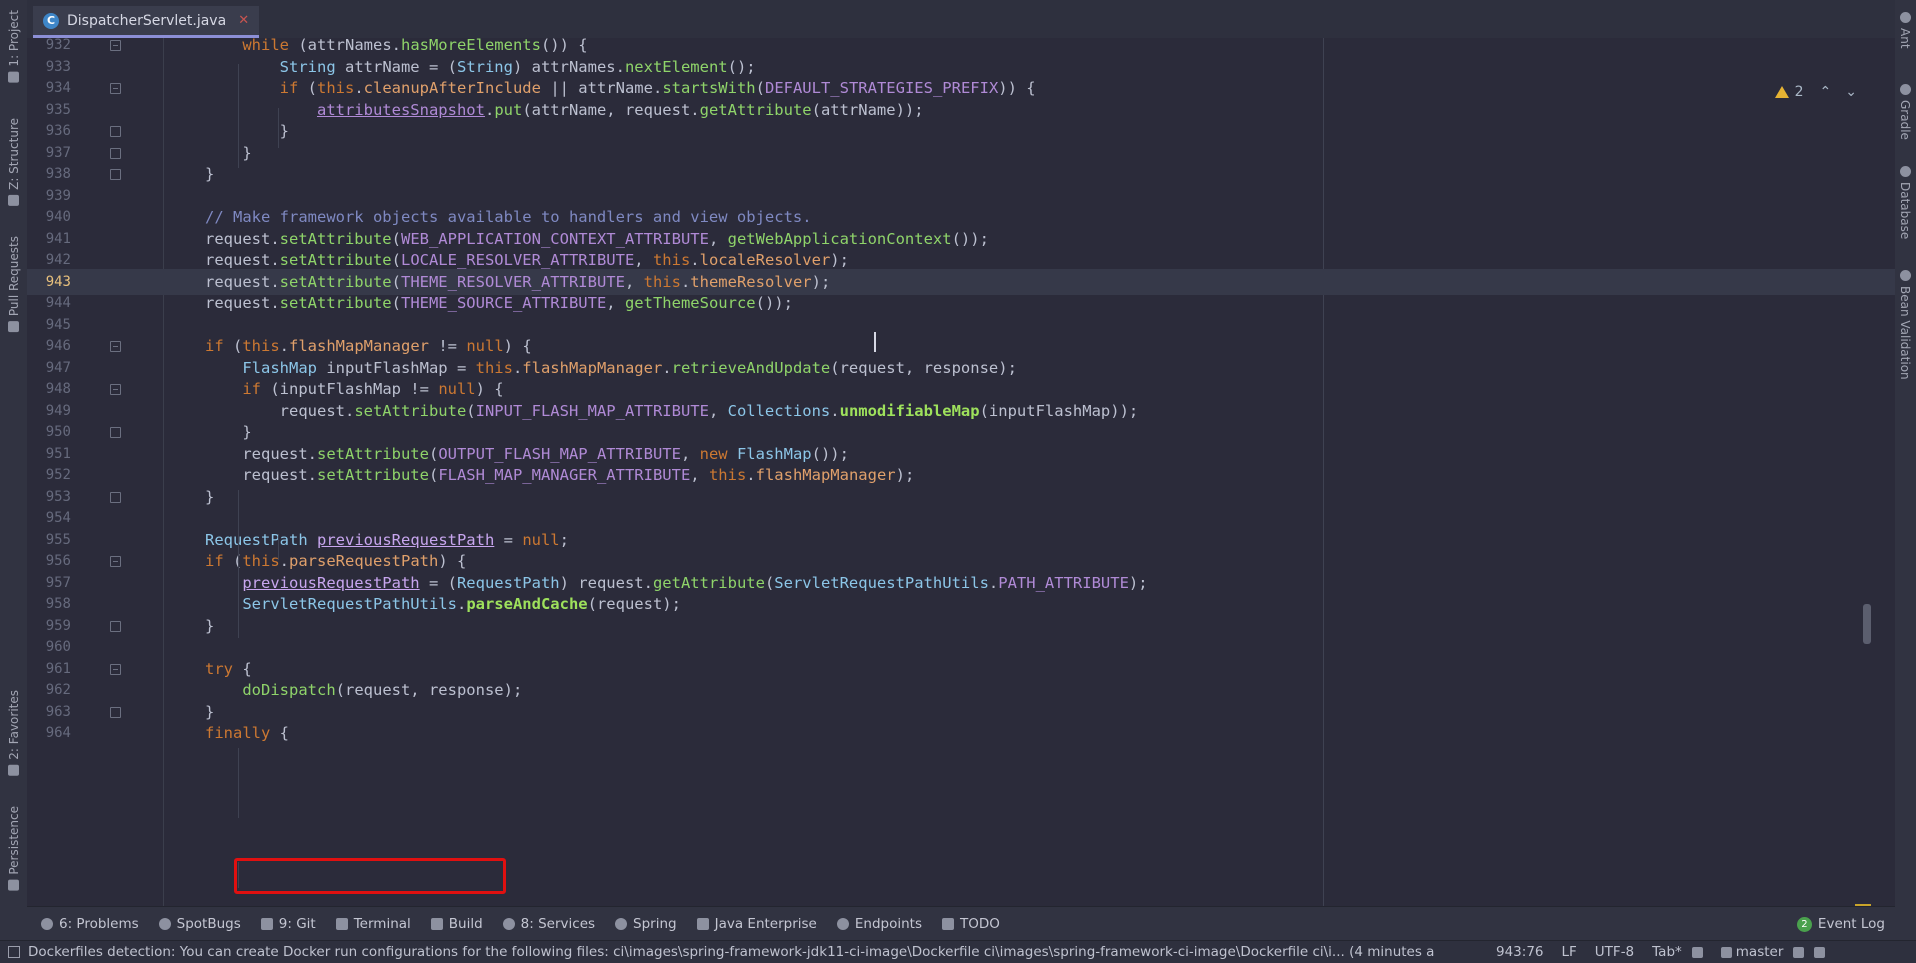  Describe the element at coordinates (14, 770) in the screenshot. I see `star-icon` at that location.